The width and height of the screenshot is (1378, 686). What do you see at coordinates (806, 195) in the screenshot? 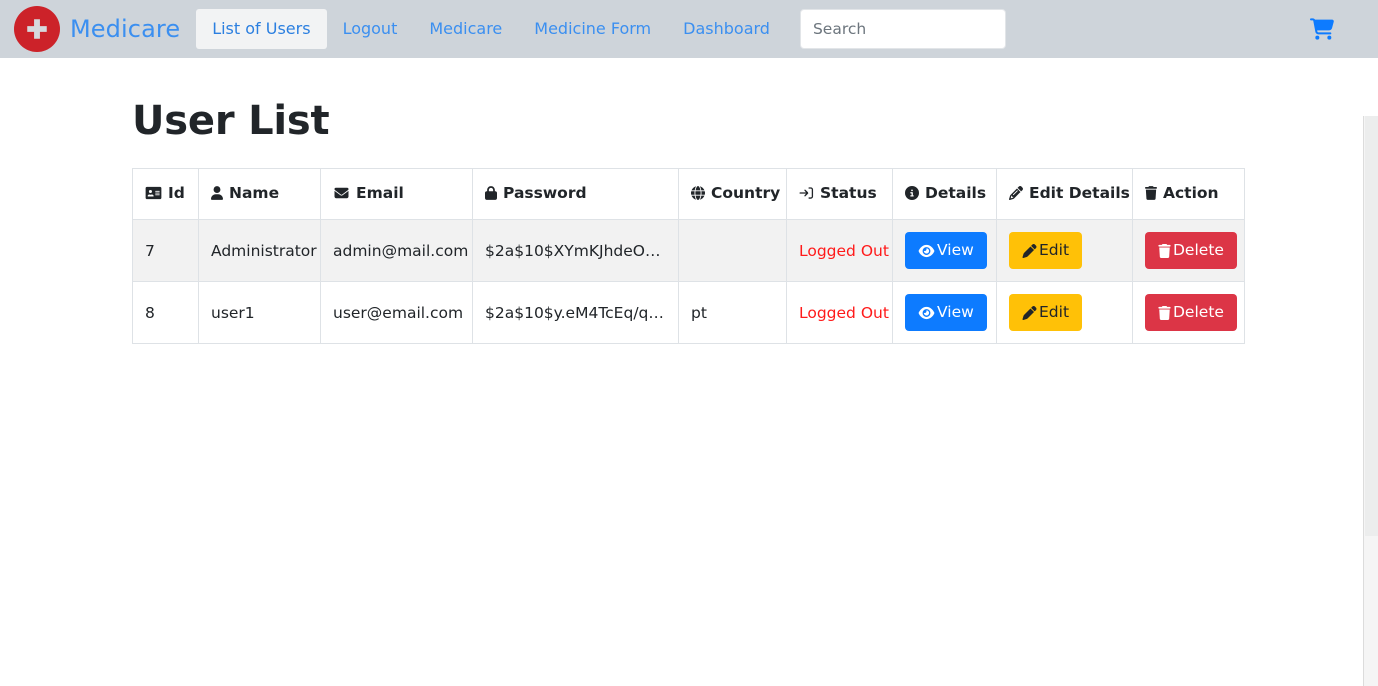
I see `sign-in-arrow-icon` at bounding box center [806, 195].